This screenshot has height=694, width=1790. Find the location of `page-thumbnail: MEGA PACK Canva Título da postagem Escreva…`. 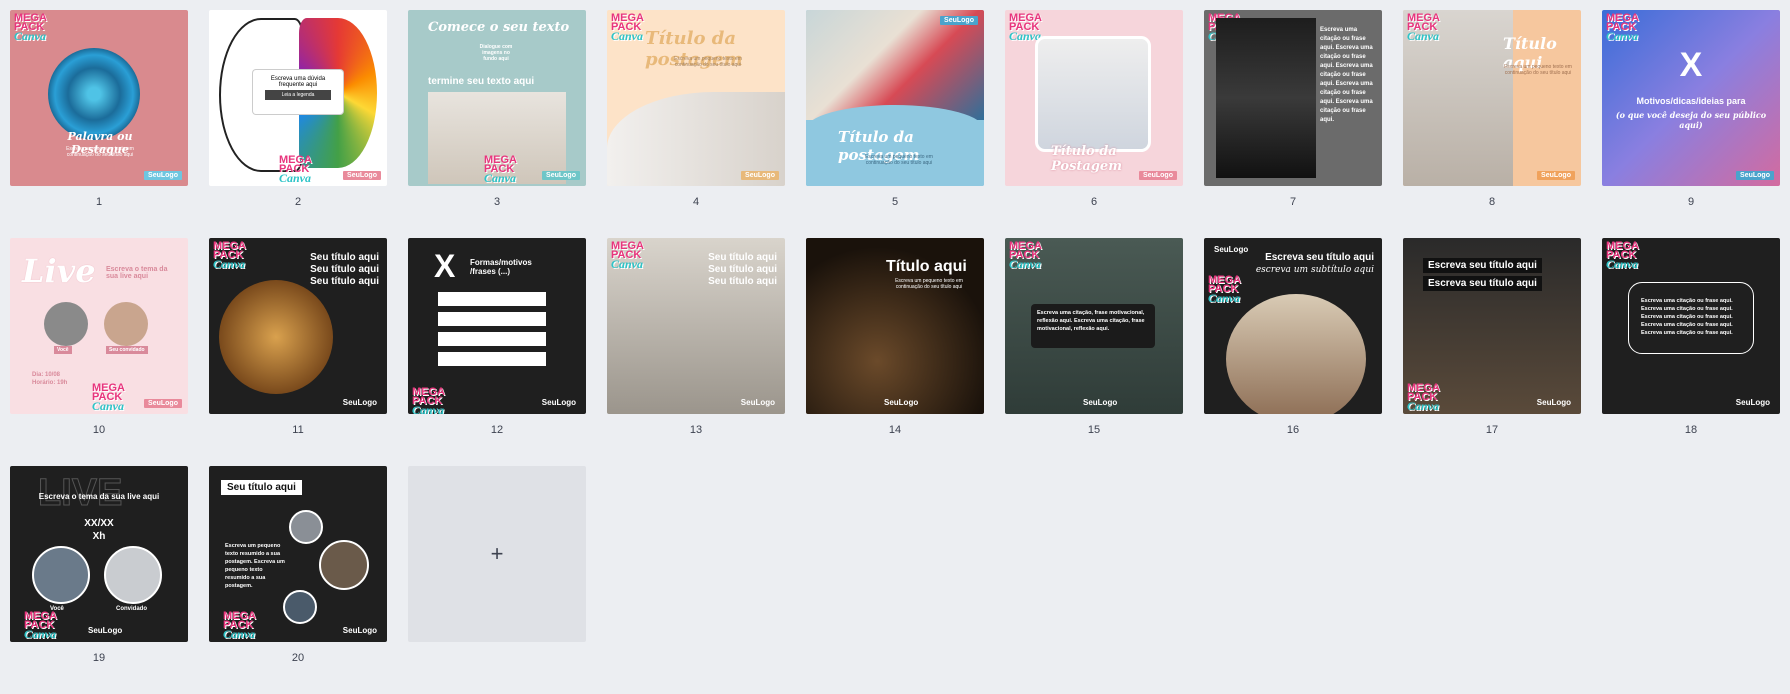

page-thumbnail: MEGA PACK Canva Título da postagem Escreva… is located at coordinates (696, 98).